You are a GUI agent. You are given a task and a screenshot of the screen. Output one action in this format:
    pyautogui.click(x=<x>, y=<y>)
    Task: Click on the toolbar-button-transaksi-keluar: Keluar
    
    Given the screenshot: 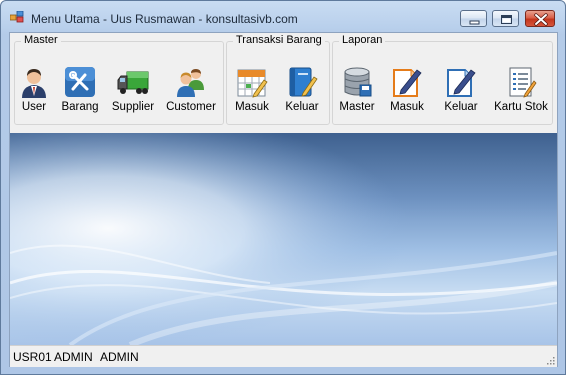 What is the action you would take?
    pyautogui.click(x=302, y=94)
    